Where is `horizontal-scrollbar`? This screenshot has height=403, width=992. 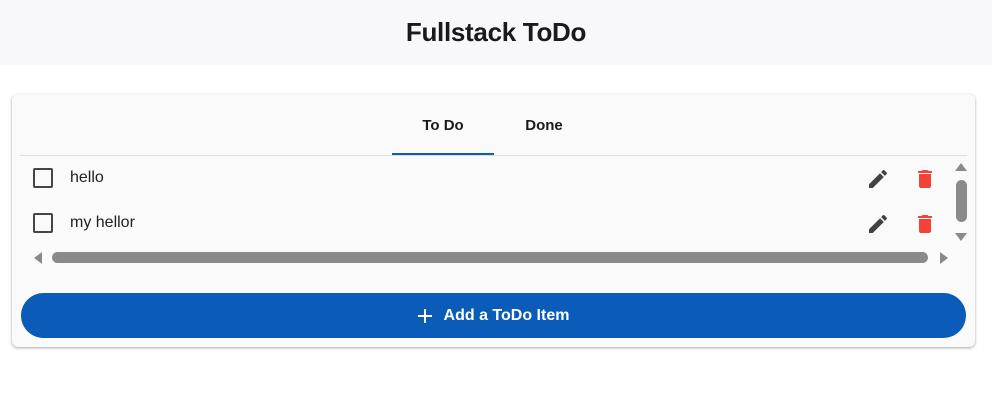
horizontal-scrollbar is located at coordinates (488, 258).